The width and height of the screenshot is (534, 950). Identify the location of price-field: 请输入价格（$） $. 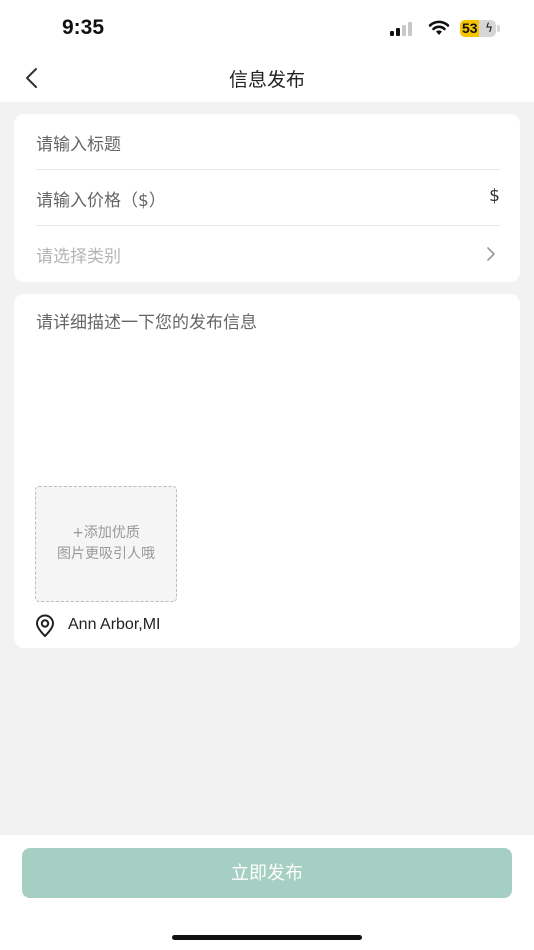
(268, 198).